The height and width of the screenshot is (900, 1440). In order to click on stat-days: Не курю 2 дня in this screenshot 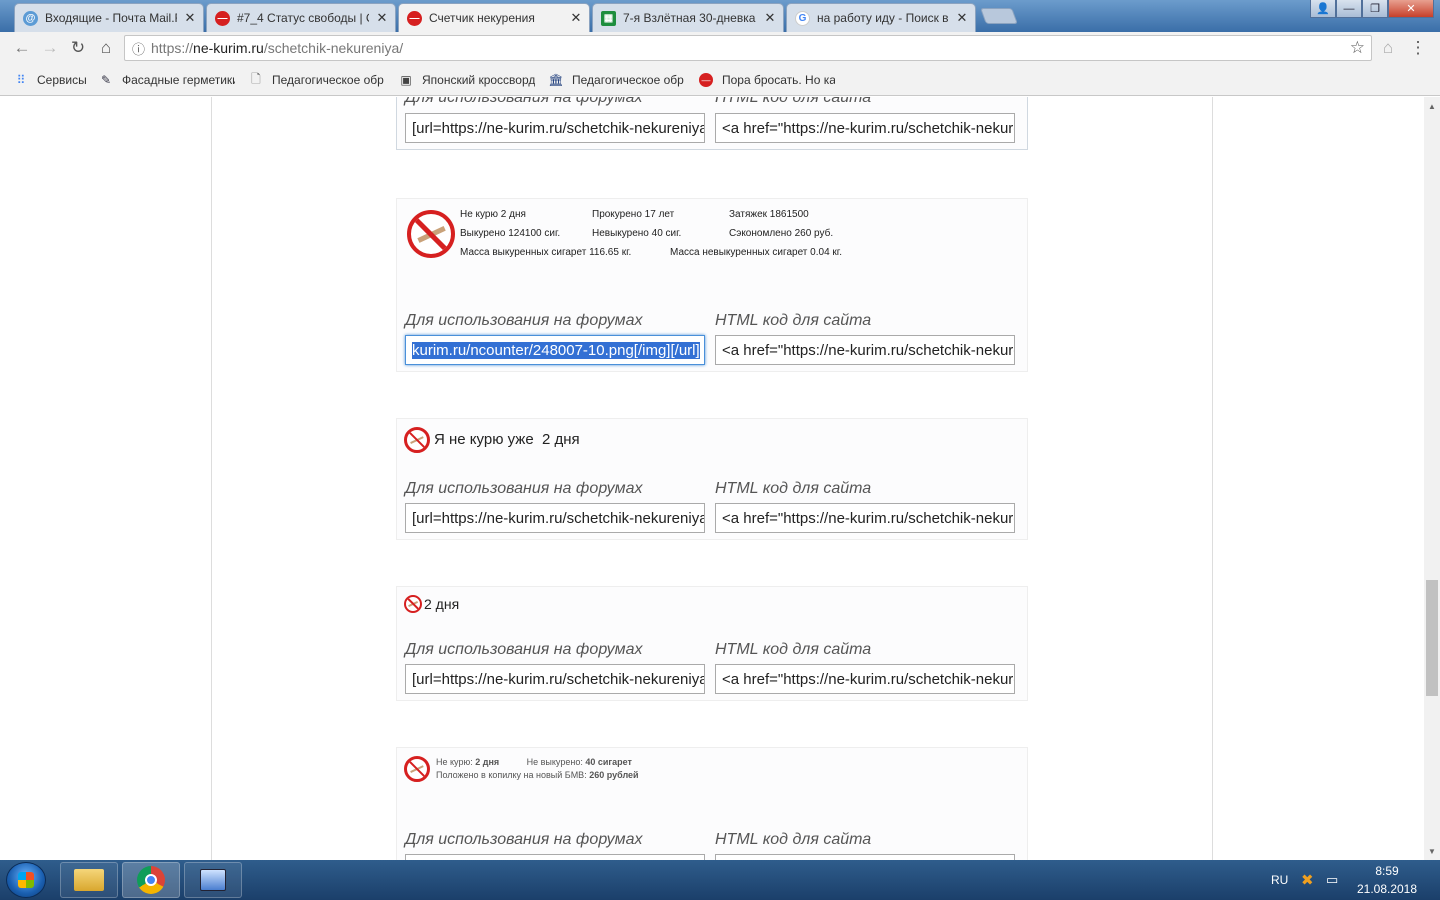, I will do `click(493, 214)`.